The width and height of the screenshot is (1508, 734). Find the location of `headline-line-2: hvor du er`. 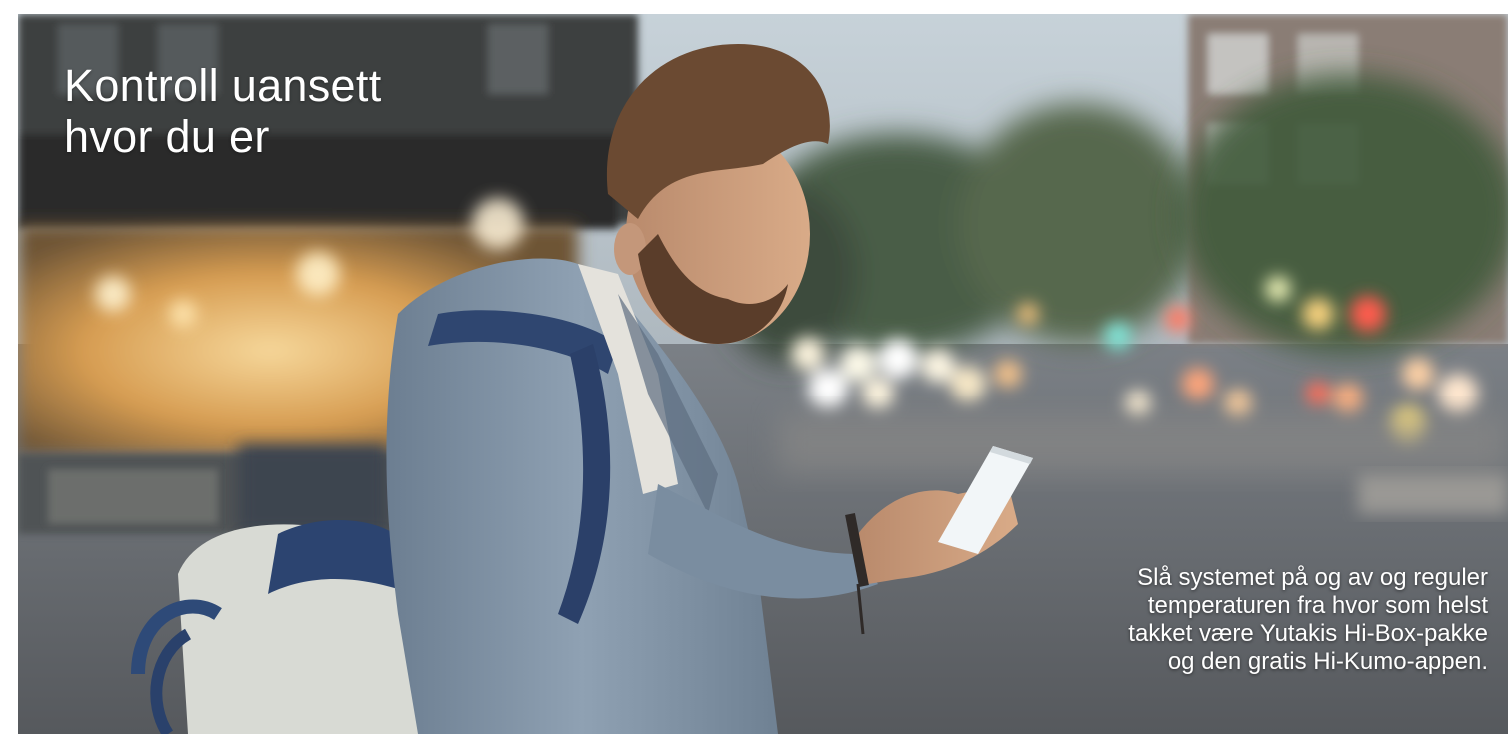

headline-line-2: hvor du er is located at coordinates (167, 136).